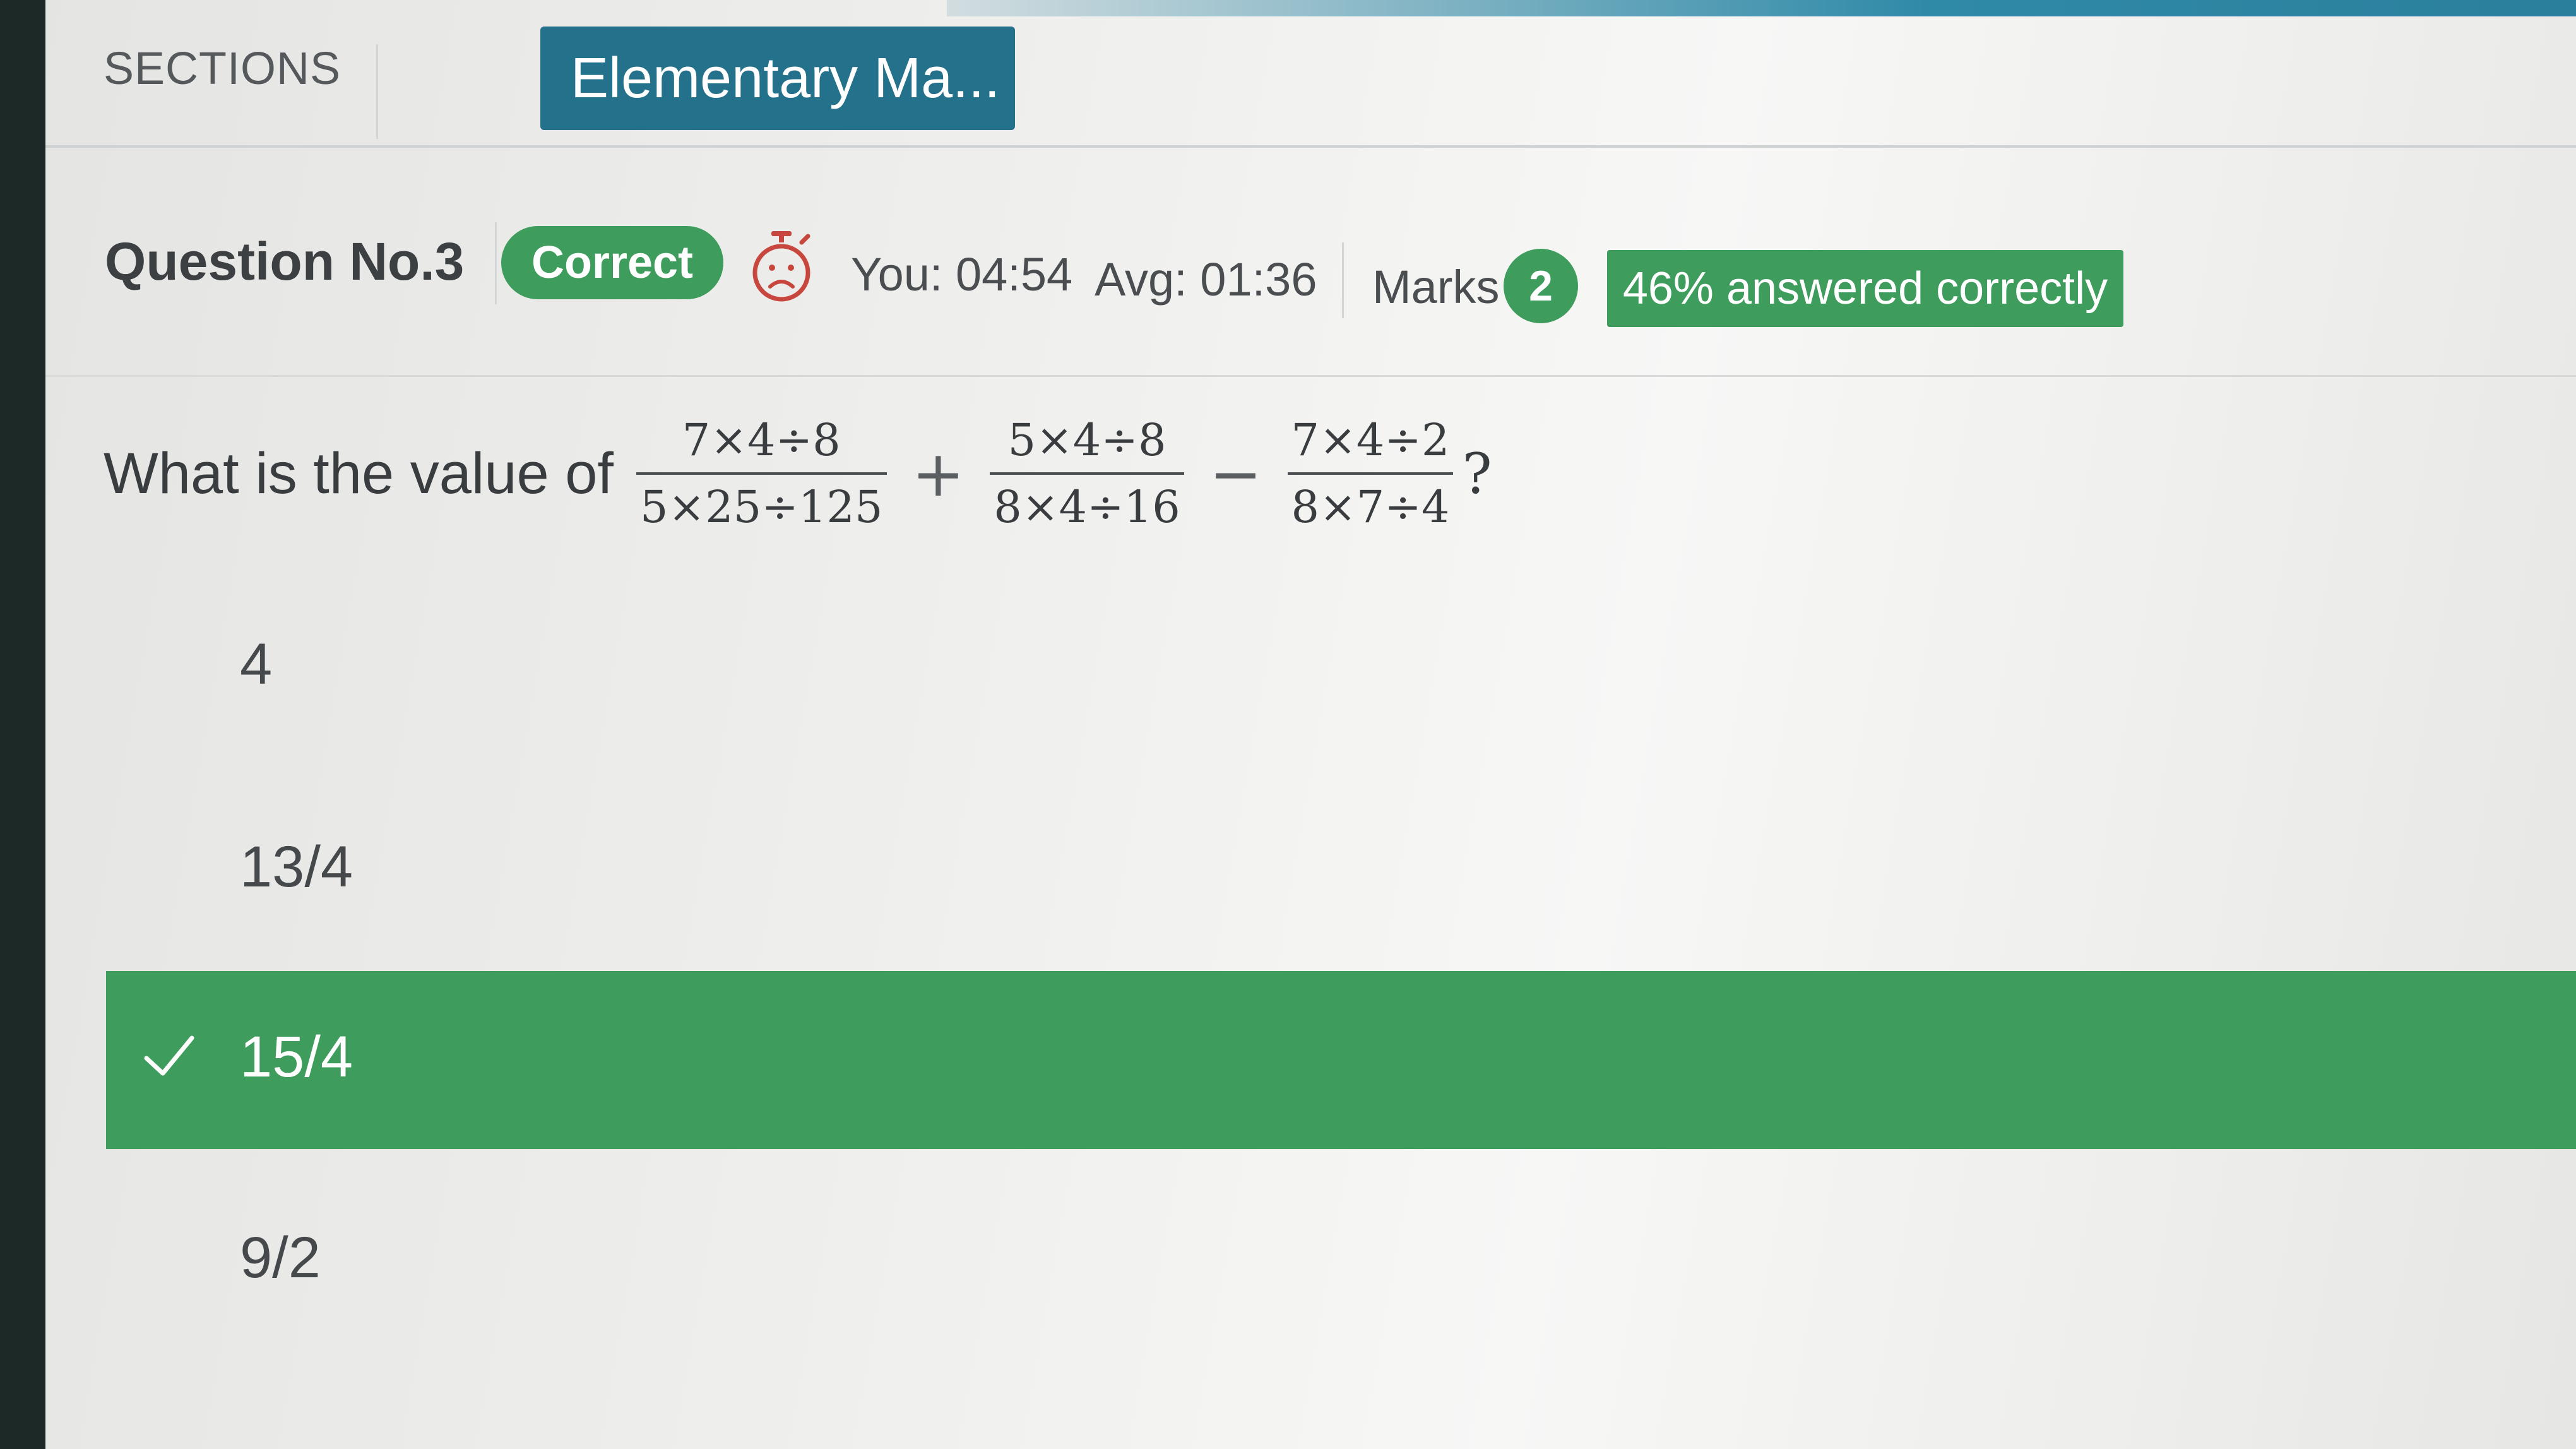 The height and width of the screenshot is (1449, 2576). Describe the element at coordinates (1341, 1259) in the screenshot. I see `answer-option: 9/2` at that location.